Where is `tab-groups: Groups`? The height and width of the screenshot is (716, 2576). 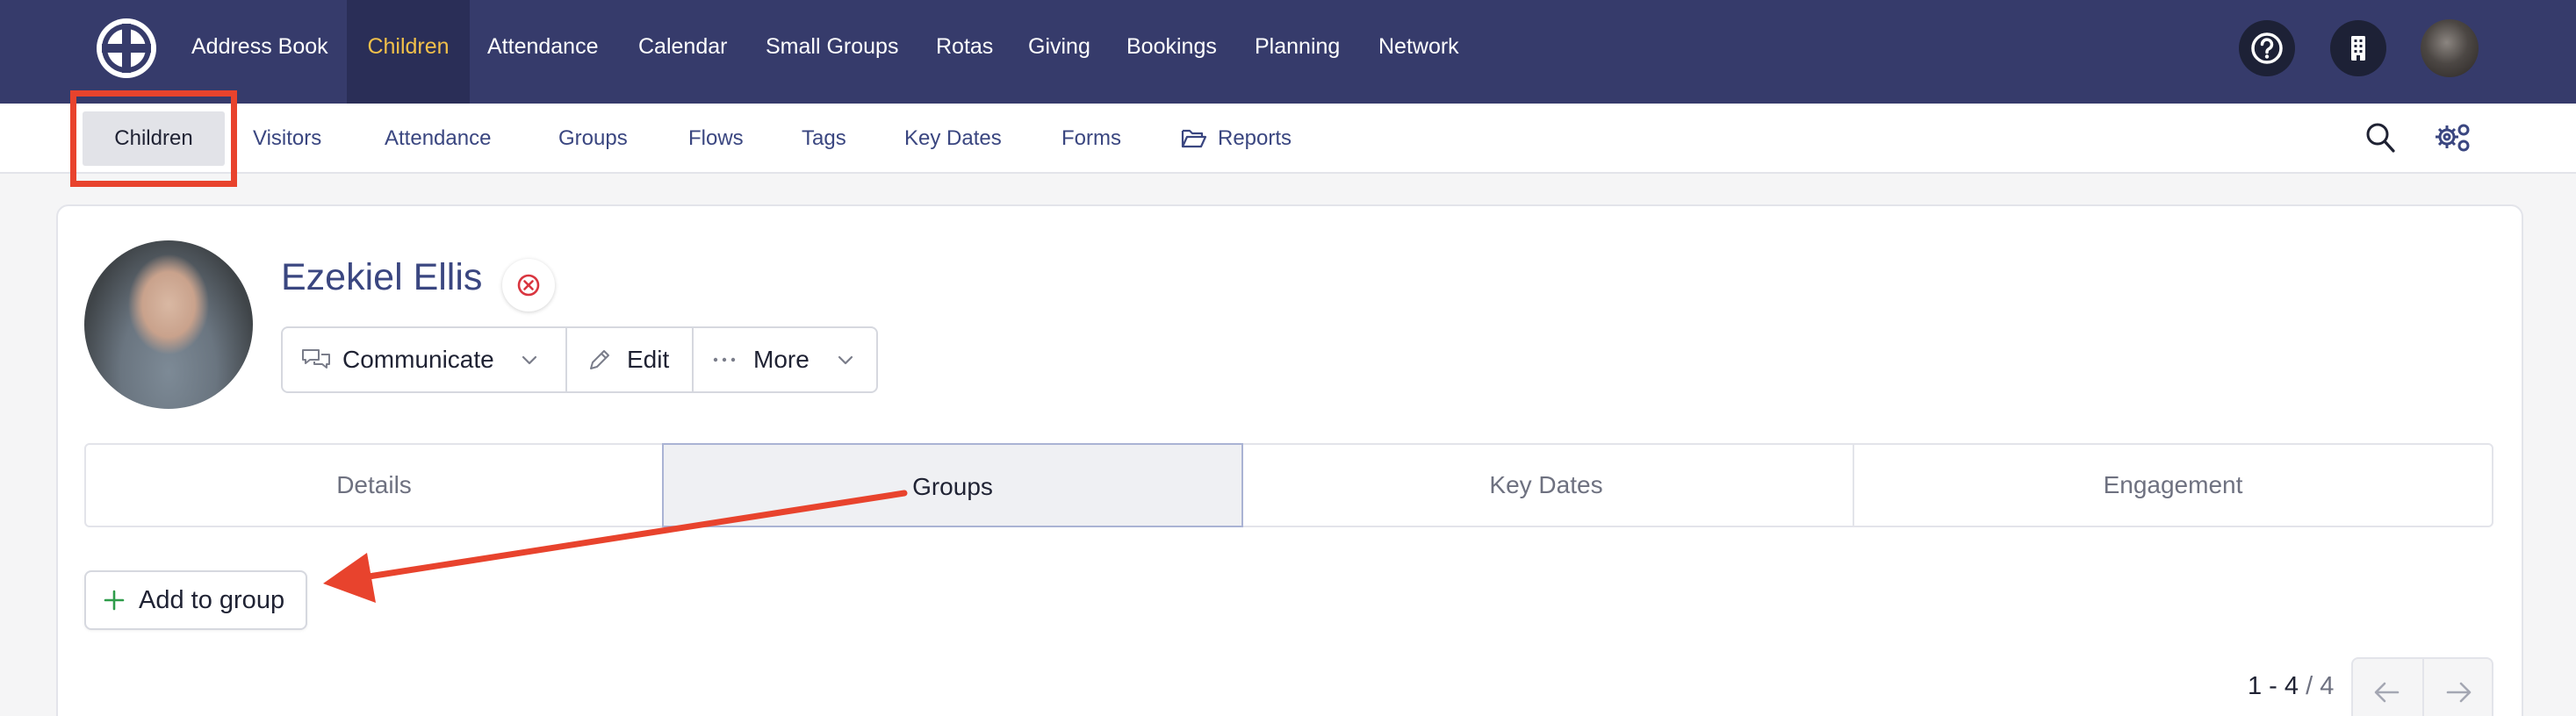 tab-groups: Groups is located at coordinates (952, 485).